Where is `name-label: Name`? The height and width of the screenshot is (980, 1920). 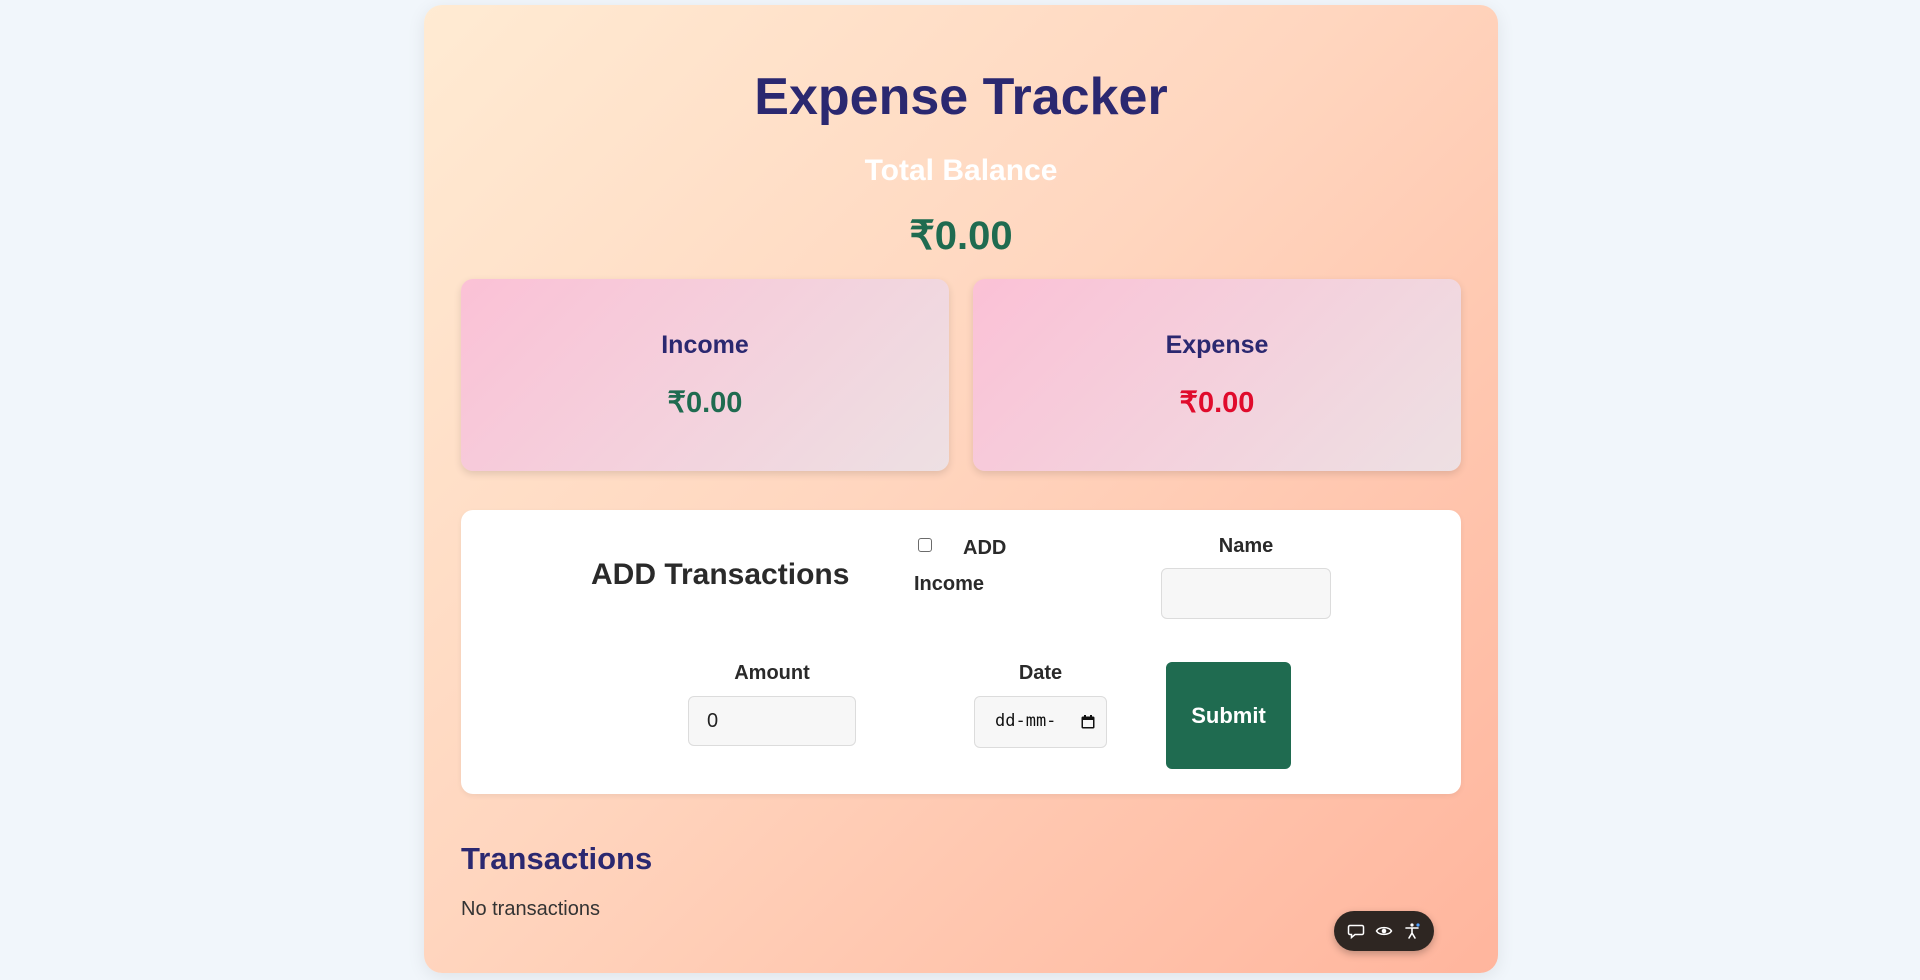
name-label: Name is located at coordinates (1246, 546).